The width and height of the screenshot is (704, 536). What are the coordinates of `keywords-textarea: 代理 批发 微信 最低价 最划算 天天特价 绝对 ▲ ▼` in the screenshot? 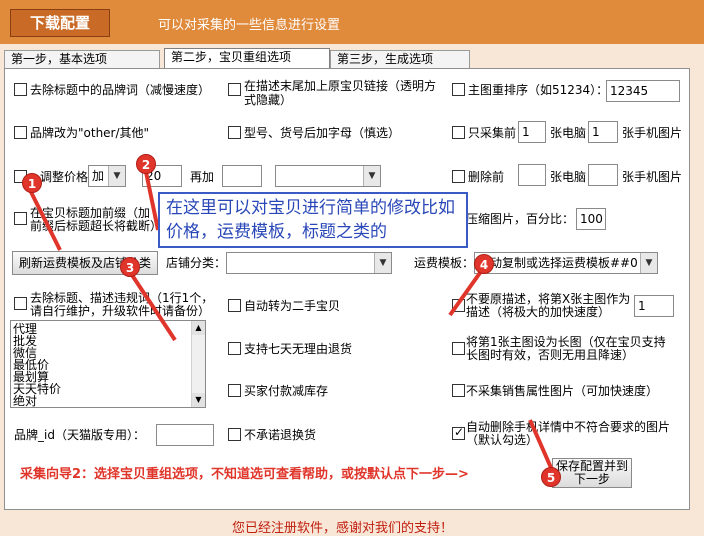 It's located at (108, 364).